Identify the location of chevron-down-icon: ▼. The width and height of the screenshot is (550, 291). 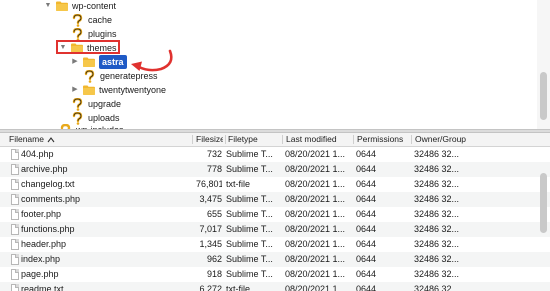
(48, 6).